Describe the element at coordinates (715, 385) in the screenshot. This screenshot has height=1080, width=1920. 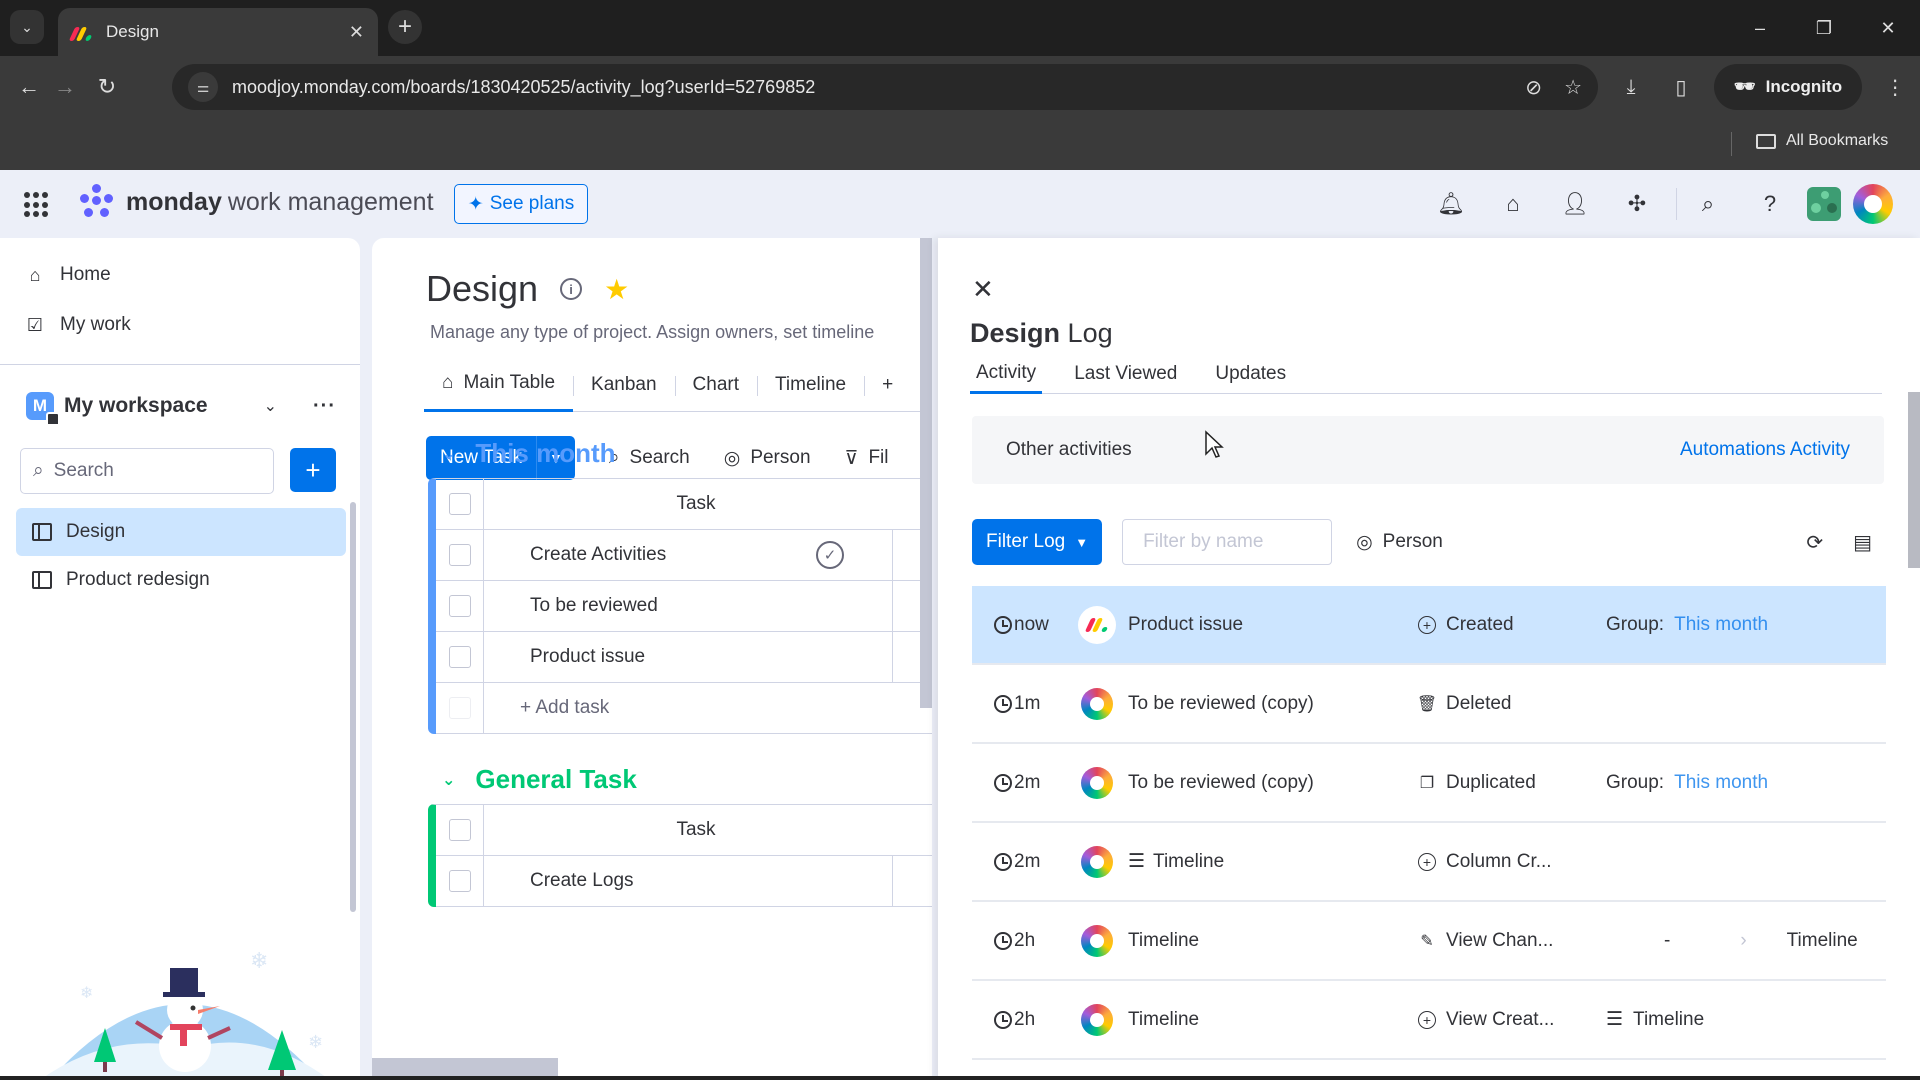
I see `tab-chart: Chart` at that location.